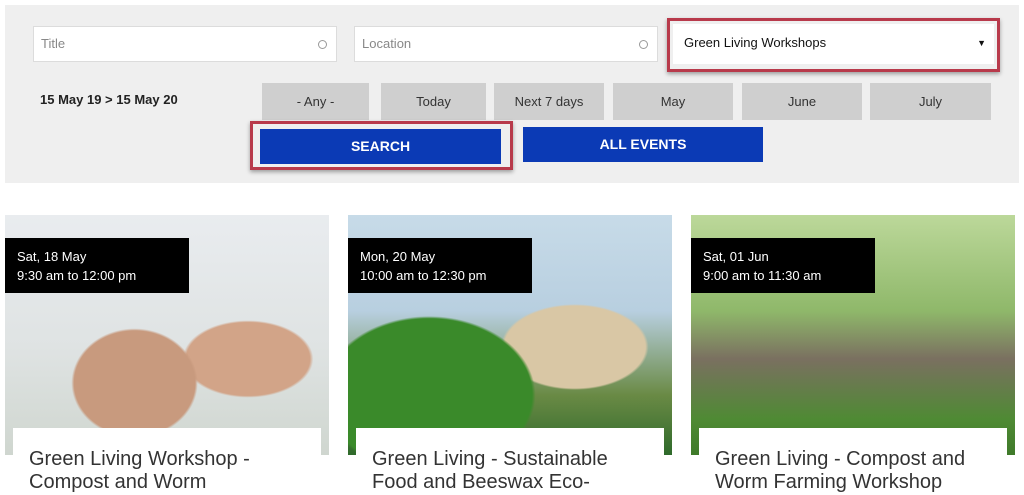 This screenshot has width=1024, height=495. Describe the element at coordinates (185, 44) in the screenshot. I see `title-input: Title` at that location.